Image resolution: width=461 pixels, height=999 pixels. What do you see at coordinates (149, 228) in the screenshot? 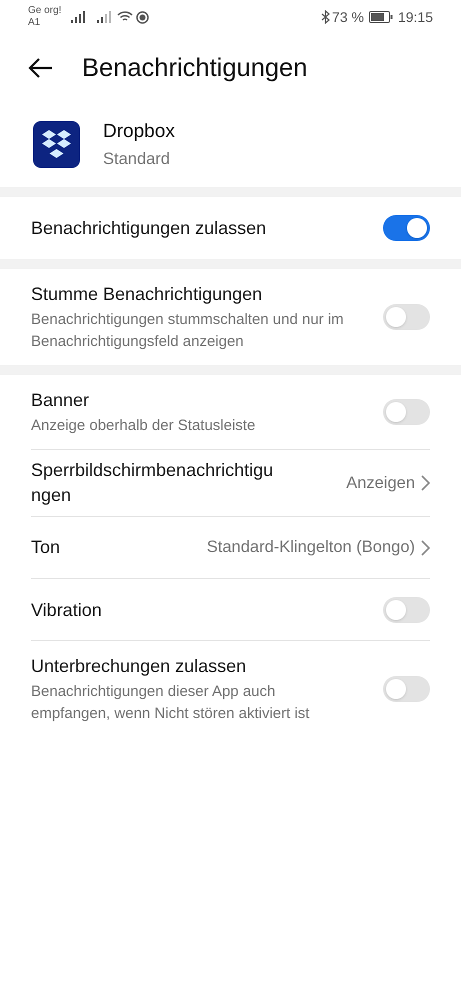
I see `setting-title: Benachrichtigungen zulassen` at bounding box center [149, 228].